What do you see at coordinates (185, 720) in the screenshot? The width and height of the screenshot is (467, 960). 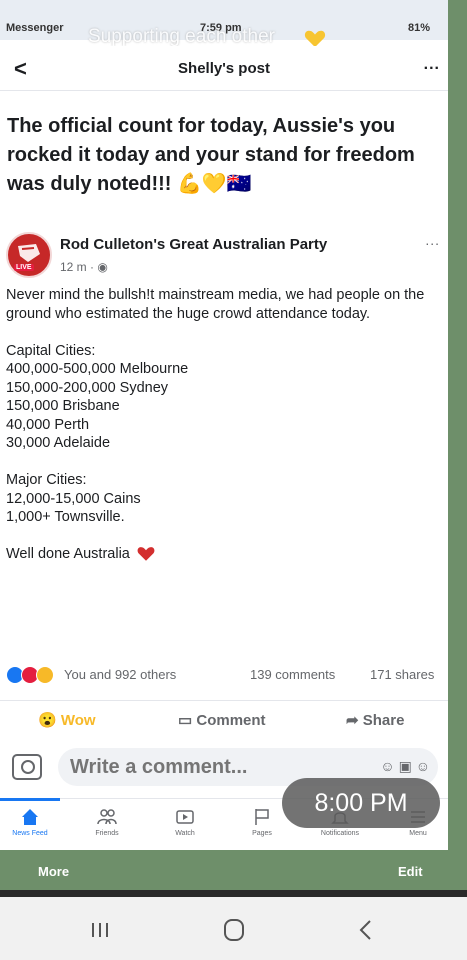 I see `comment-icon: ▭` at bounding box center [185, 720].